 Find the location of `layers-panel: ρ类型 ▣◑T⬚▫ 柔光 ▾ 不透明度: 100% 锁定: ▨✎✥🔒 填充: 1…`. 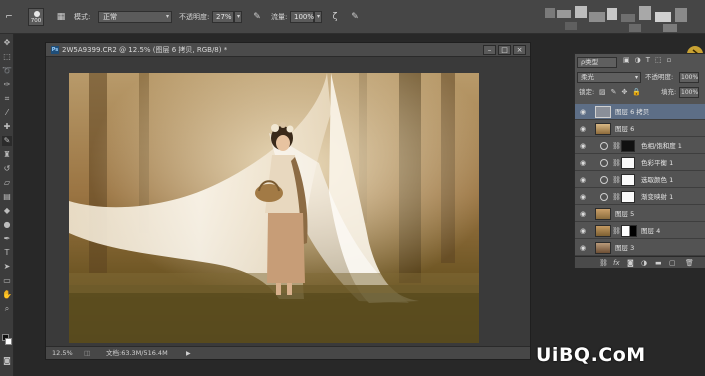

layers-panel: ρ类型 ▣◑T⬚▫ 柔光 ▾ 不透明度: 100% 锁定: ▨✎✥🔒 填充: 1… is located at coordinates (639, 160).